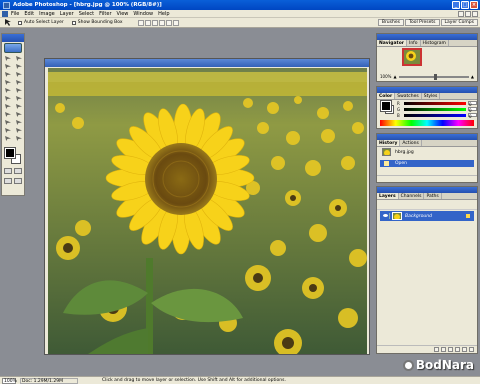 The width and height of the screenshot is (480, 384). What do you see at coordinates (13, 48) in the screenshot?
I see `adobe-online-icon` at bounding box center [13, 48].